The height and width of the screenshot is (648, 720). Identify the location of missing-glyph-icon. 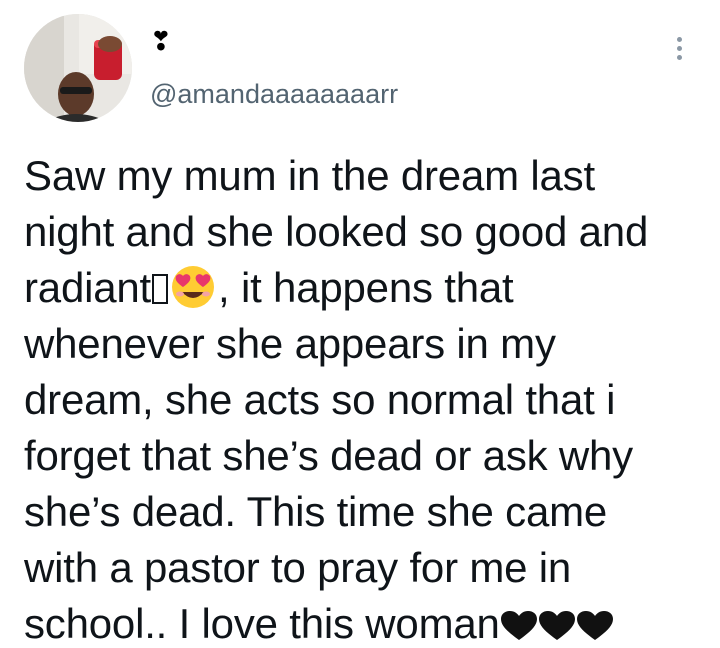
(160, 289).